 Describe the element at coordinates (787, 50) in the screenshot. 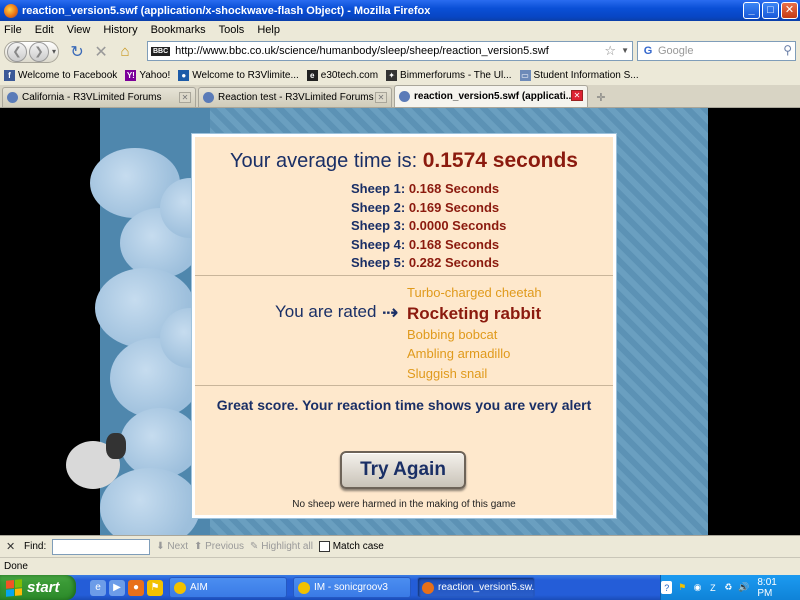

I see `search-icon: ⚲` at that location.